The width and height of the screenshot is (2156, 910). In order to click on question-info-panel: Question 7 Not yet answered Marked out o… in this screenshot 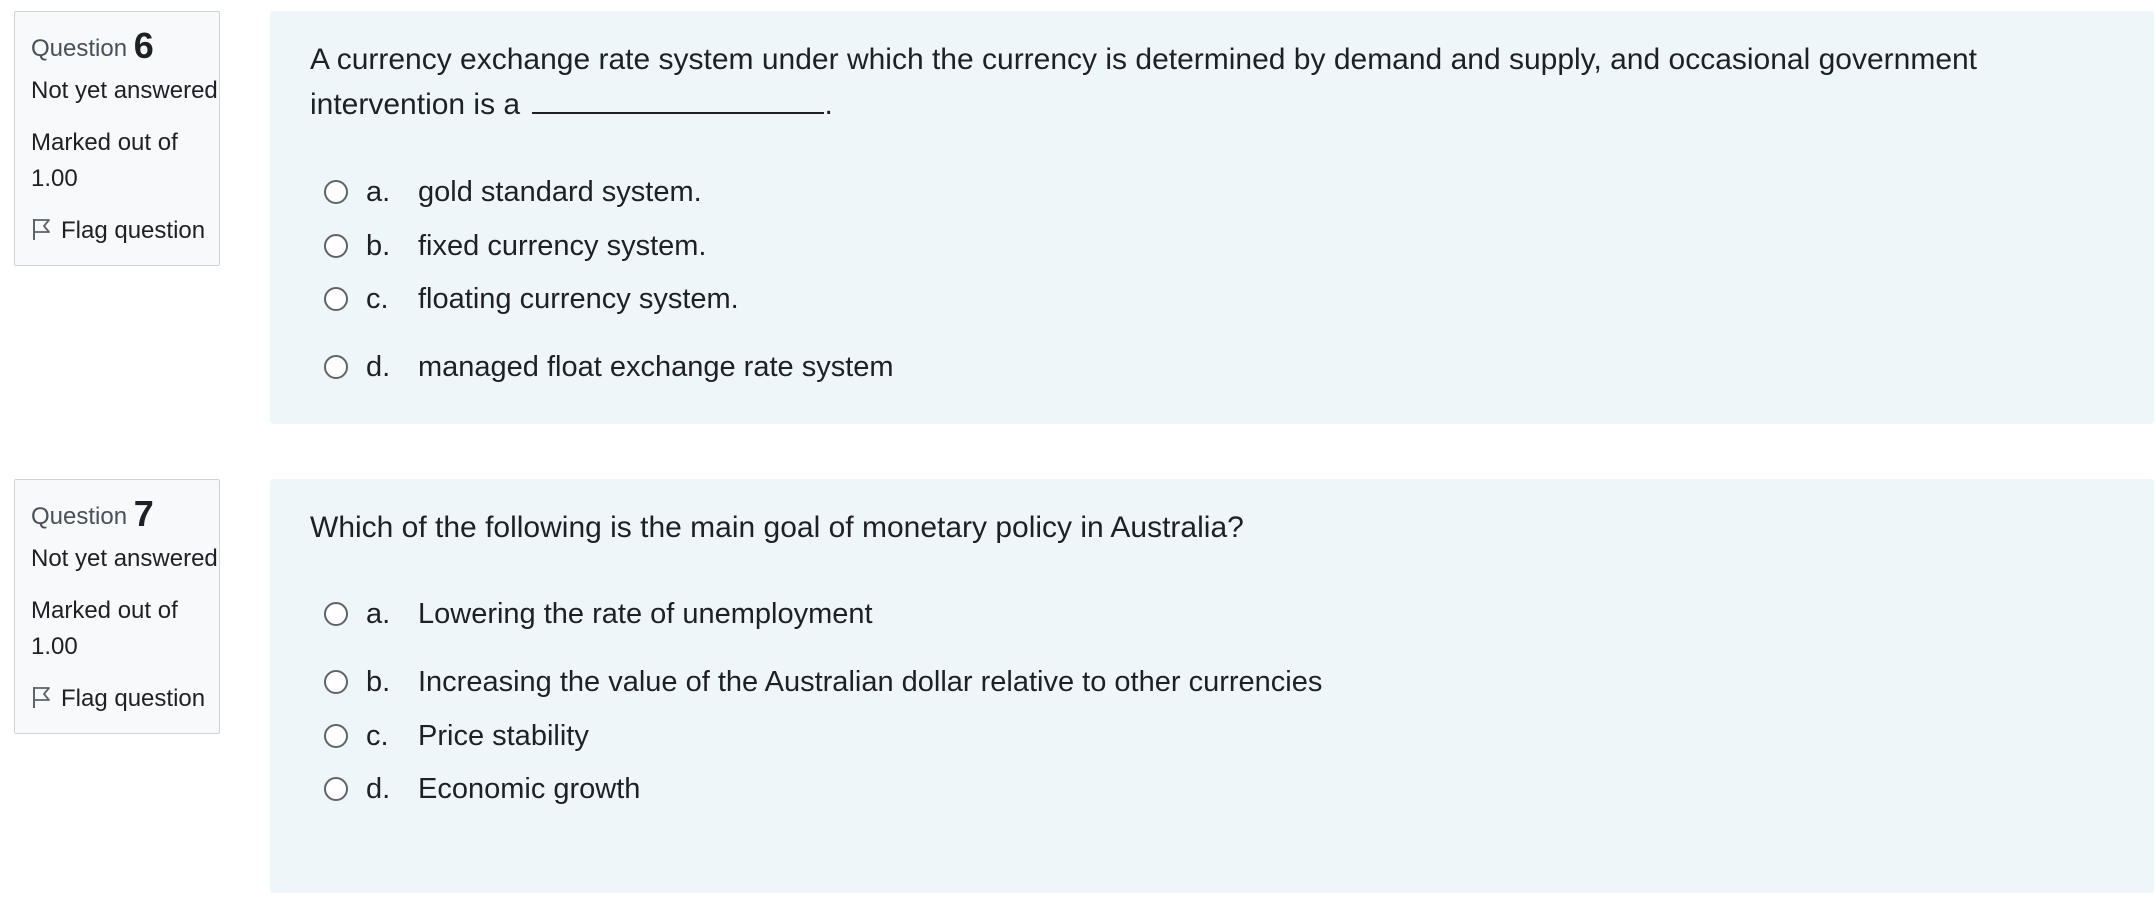, I will do `click(117, 606)`.